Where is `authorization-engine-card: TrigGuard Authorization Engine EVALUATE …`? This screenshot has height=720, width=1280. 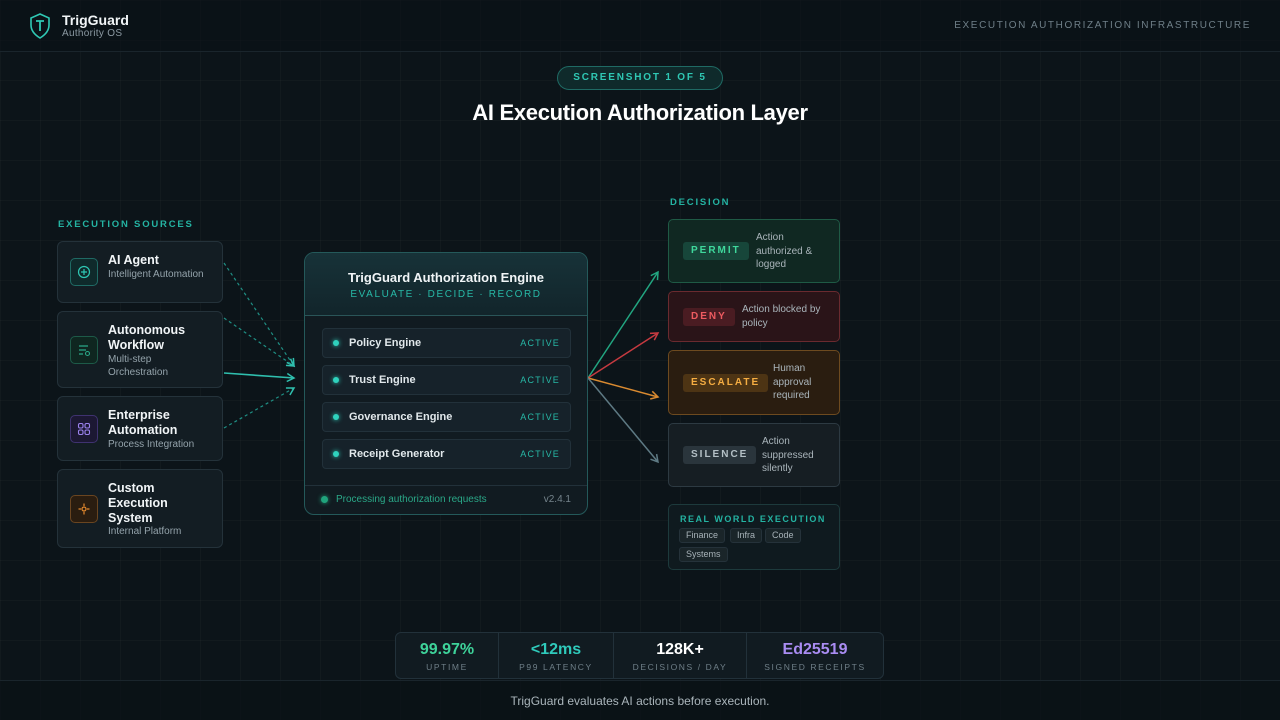 authorization-engine-card: TrigGuard Authorization Engine EVALUATE … is located at coordinates (446, 383).